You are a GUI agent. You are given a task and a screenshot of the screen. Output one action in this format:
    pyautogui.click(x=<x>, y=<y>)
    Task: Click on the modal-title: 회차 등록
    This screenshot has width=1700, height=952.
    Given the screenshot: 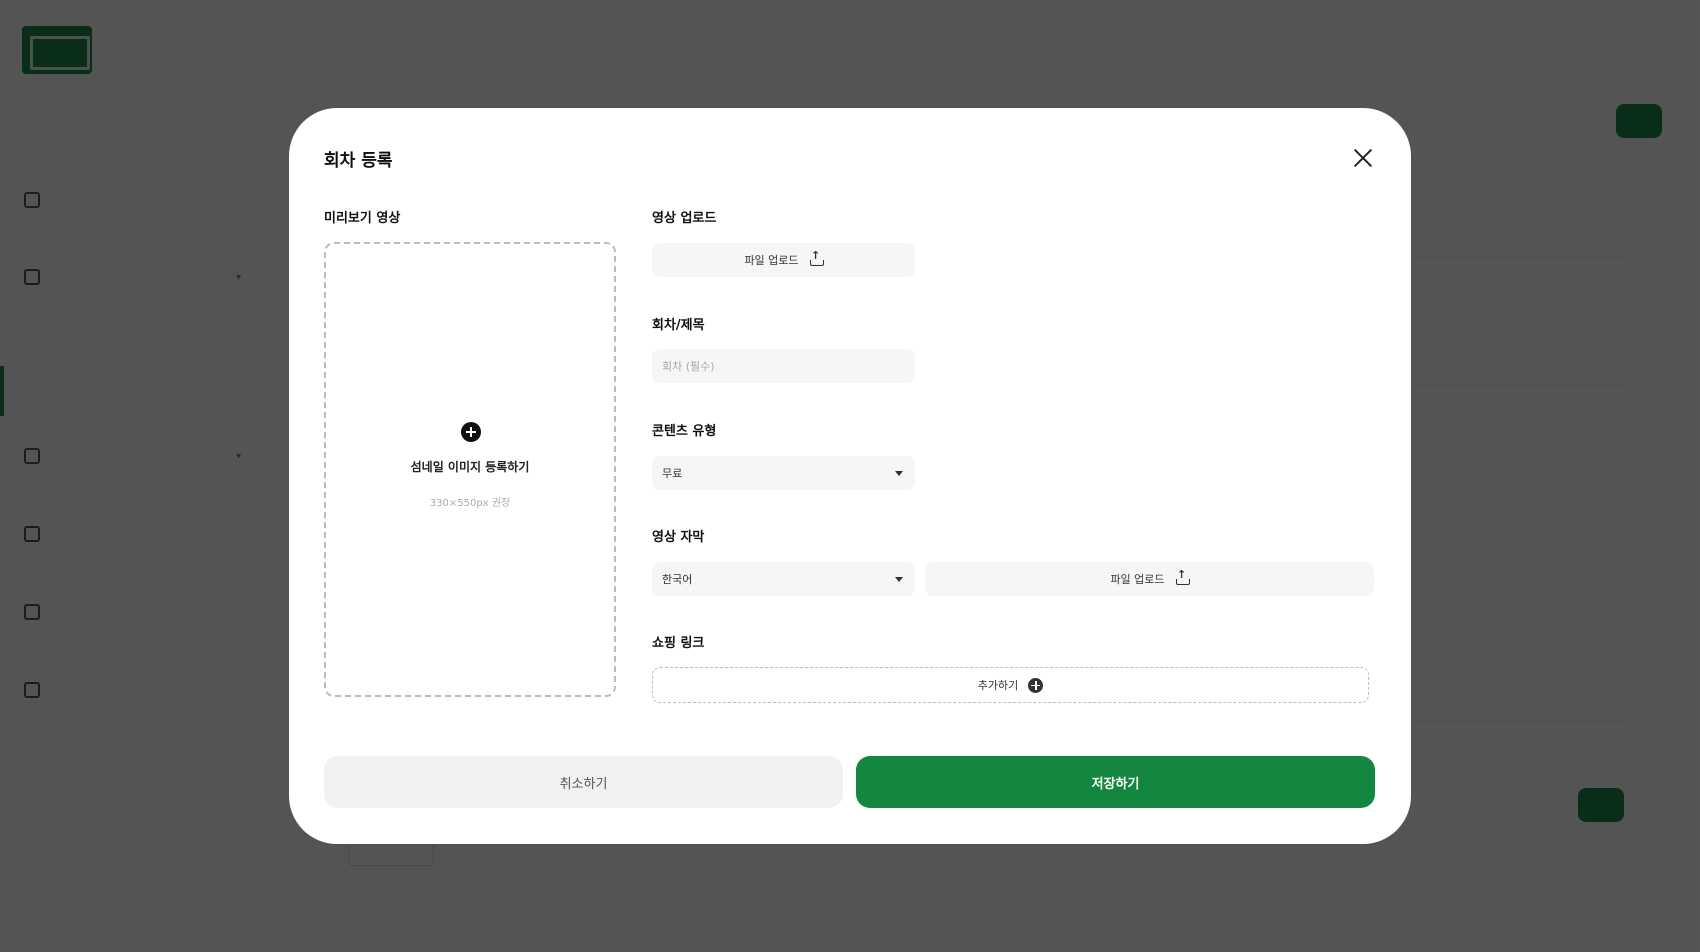 What is the action you would take?
    pyautogui.click(x=358, y=161)
    